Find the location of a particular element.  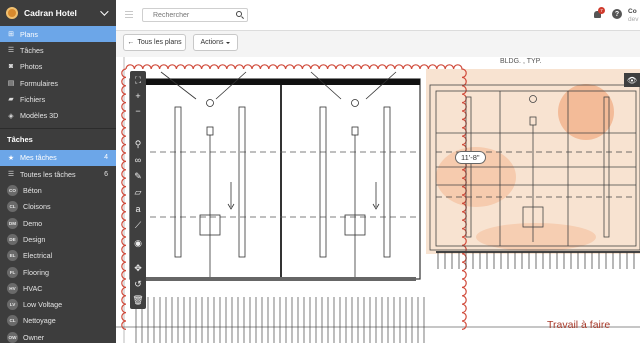

annotation-toolbar: ⛶ + − ⚲ ∞ ✎ ▱ a ⟋ ◉ ✥ ↺ 🗑 is located at coordinates (138, 190).